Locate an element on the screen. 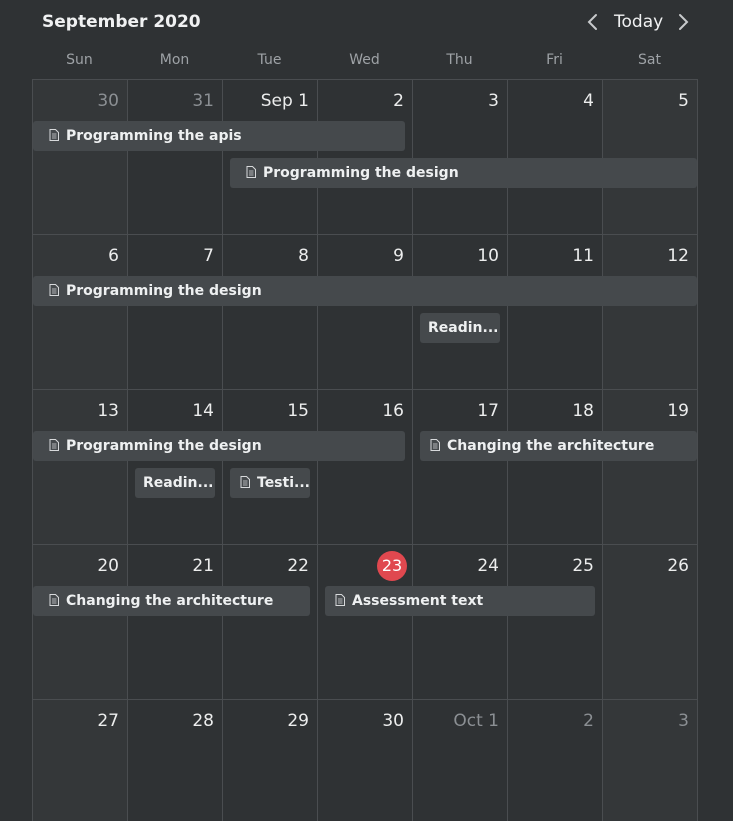 The image size is (733, 821). day-cell: 20 is located at coordinates (79, 621).